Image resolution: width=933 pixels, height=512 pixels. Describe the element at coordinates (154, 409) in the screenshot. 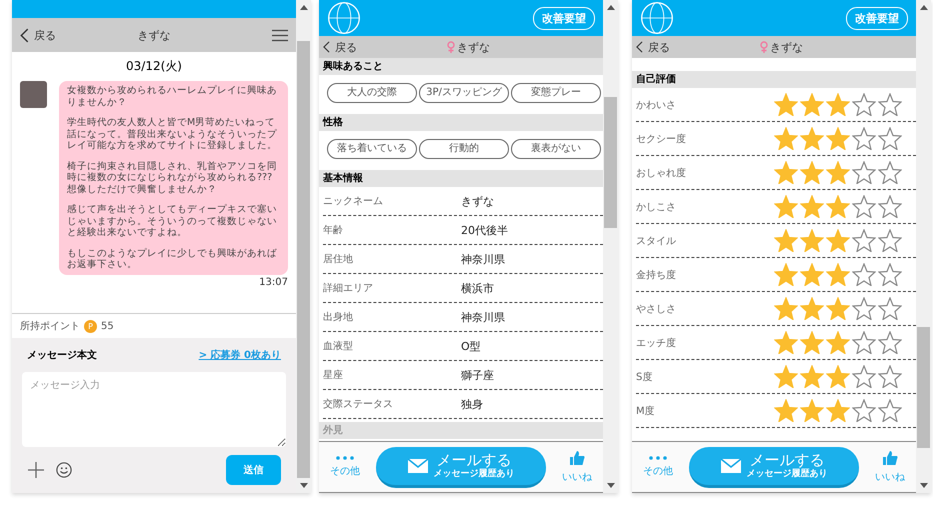

I see `message-input-field: メッセージ入力` at that location.